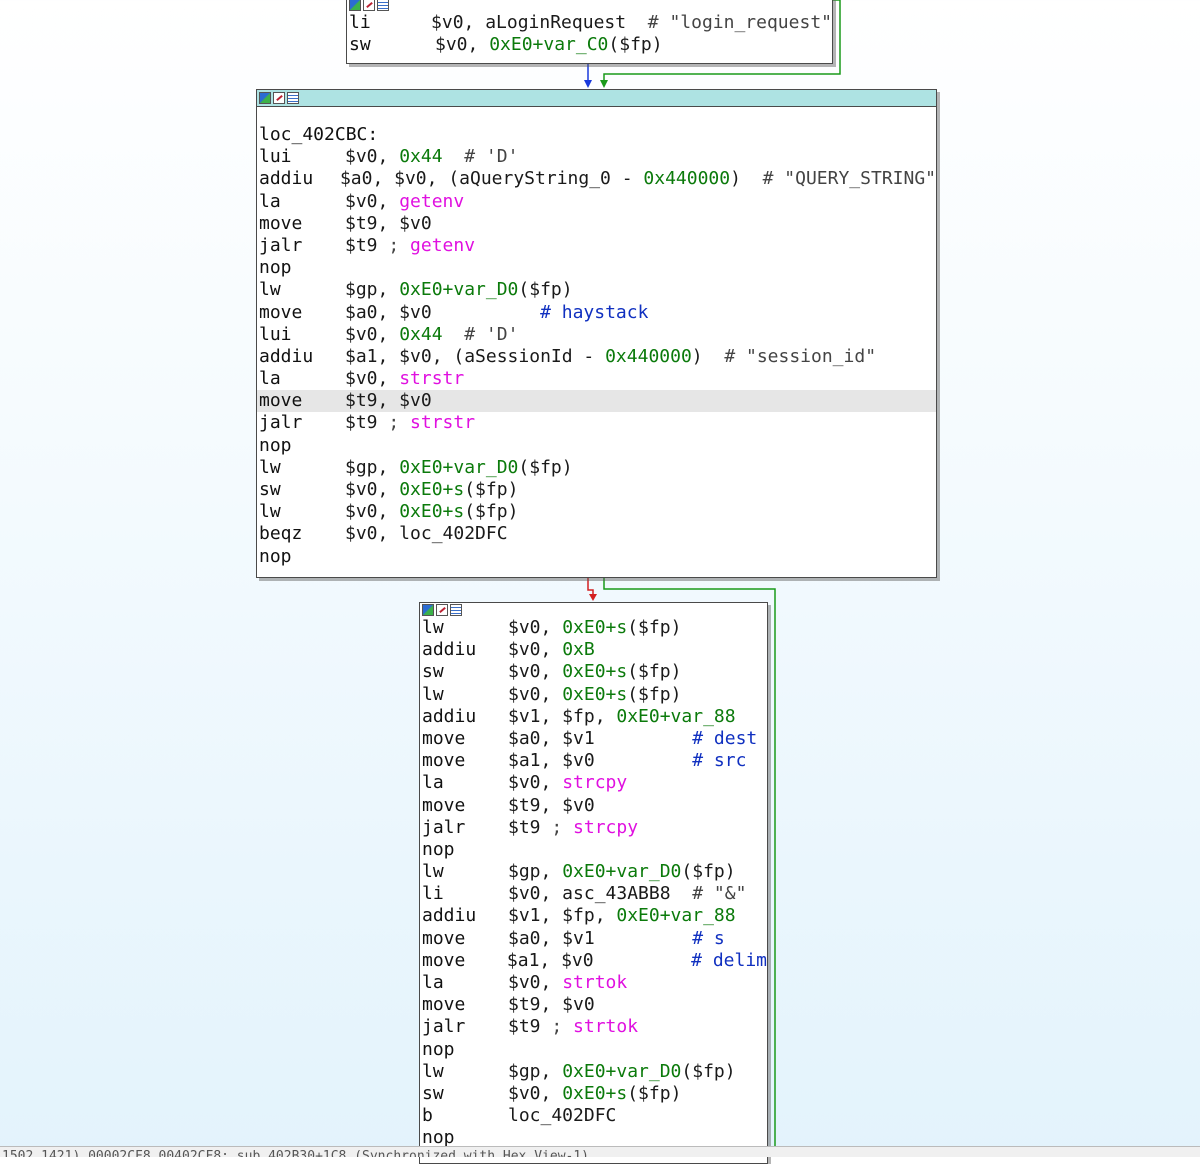  I want to click on code-line: sw $v0, 0xE0+var_C0($fp), so click(590, 45).